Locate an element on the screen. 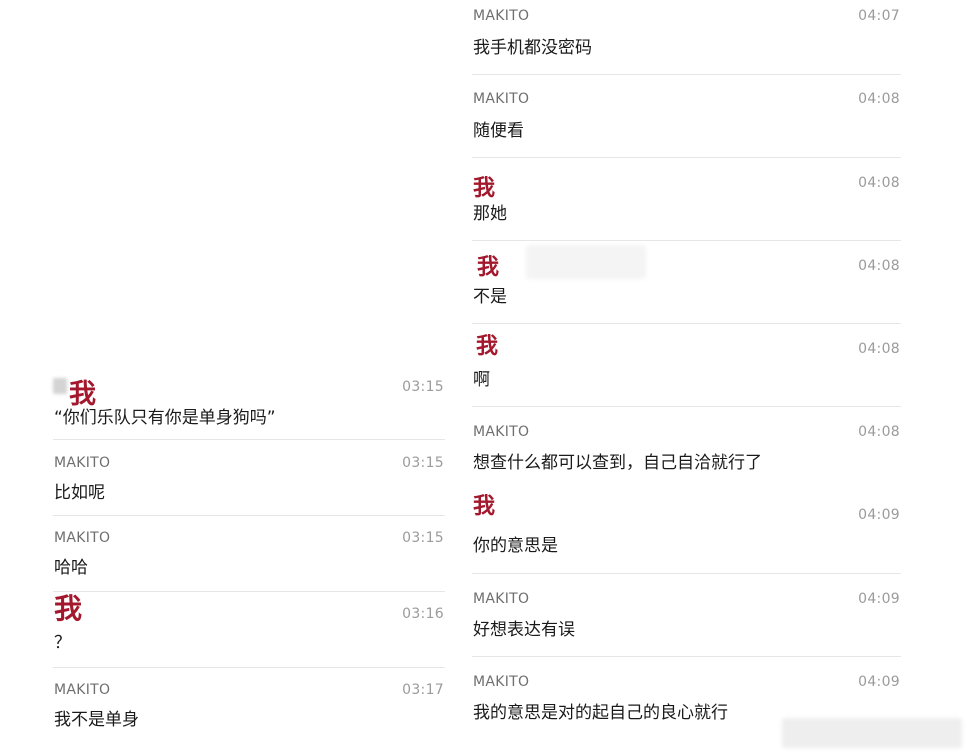 Image resolution: width=974 pixels, height=756 pixels. message-text: 我手机都没密码 is located at coordinates (532, 48).